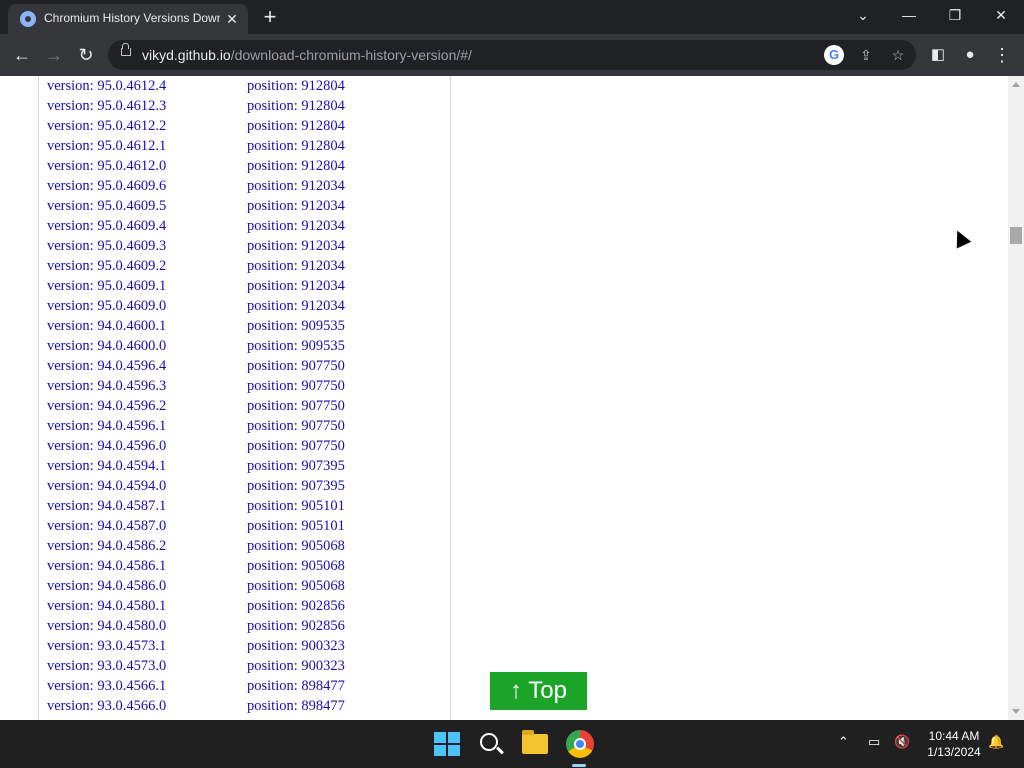 This screenshot has width=1024, height=768. Describe the element at coordinates (106, 366) in the screenshot. I see `version-link: version: 94.0.4596.4` at that location.